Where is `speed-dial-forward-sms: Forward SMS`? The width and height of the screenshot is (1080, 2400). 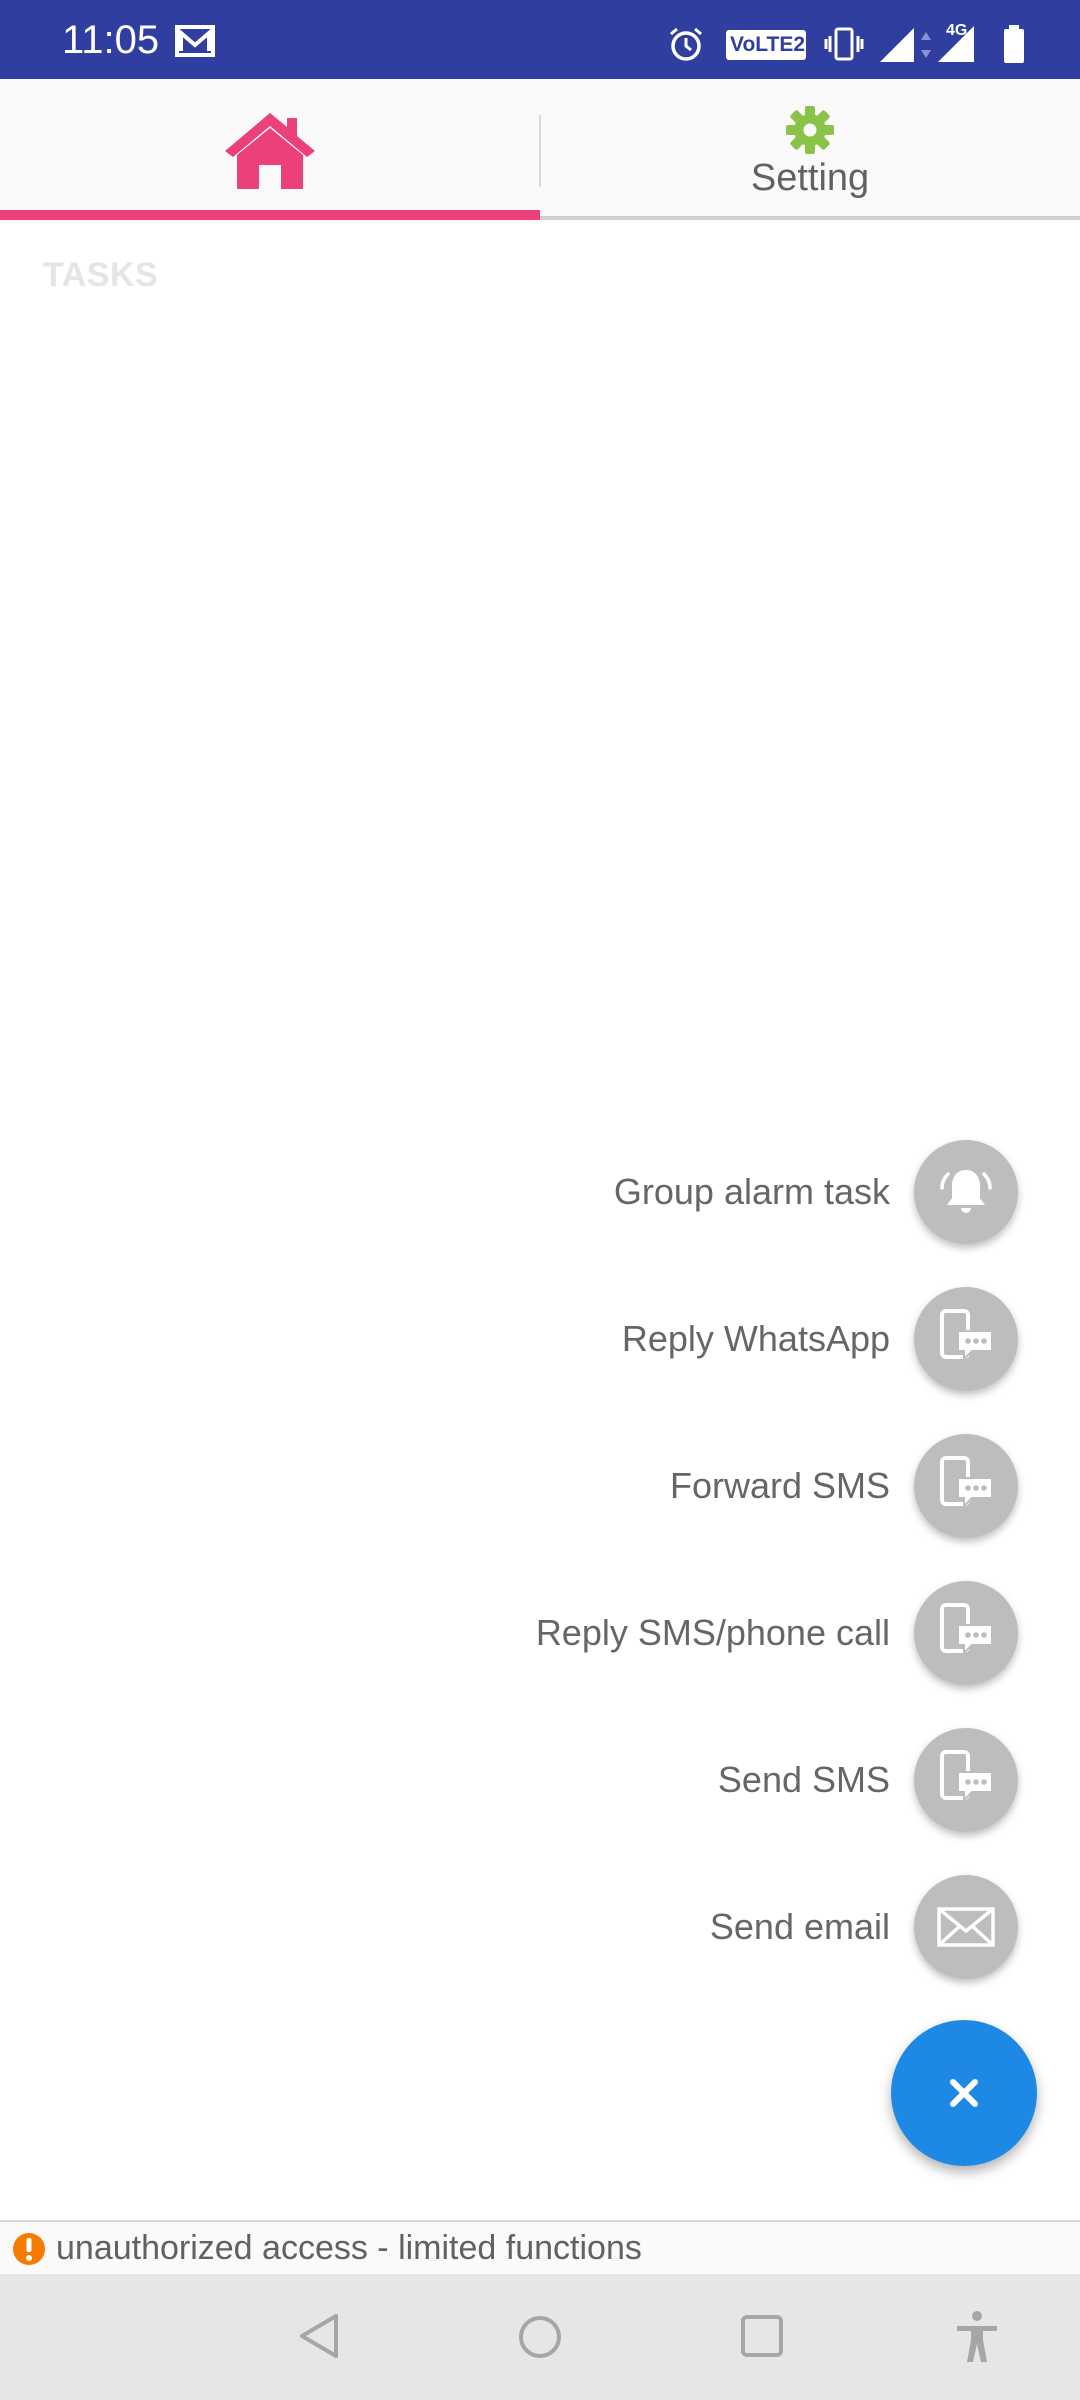 speed-dial-forward-sms: Forward SMS is located at coordinates (540, 1486).